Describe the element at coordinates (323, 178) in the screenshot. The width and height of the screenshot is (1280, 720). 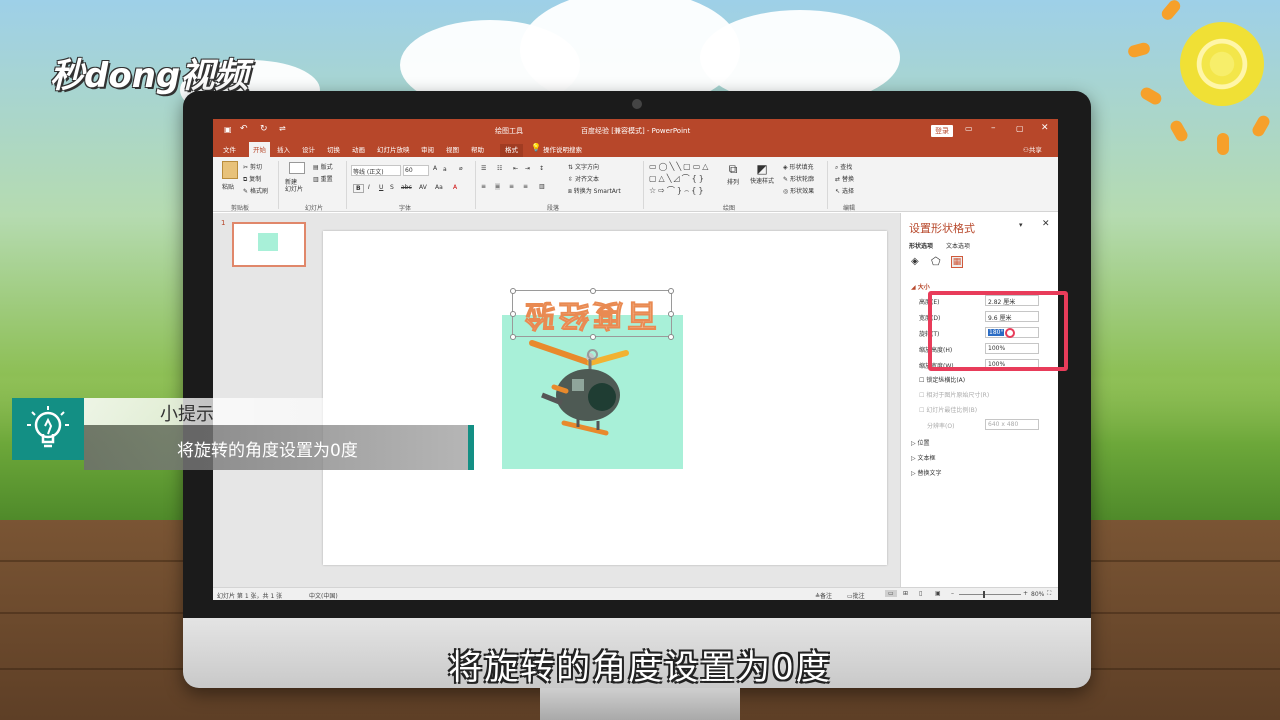
I see `reset-button: ▥ 重置` at that location.